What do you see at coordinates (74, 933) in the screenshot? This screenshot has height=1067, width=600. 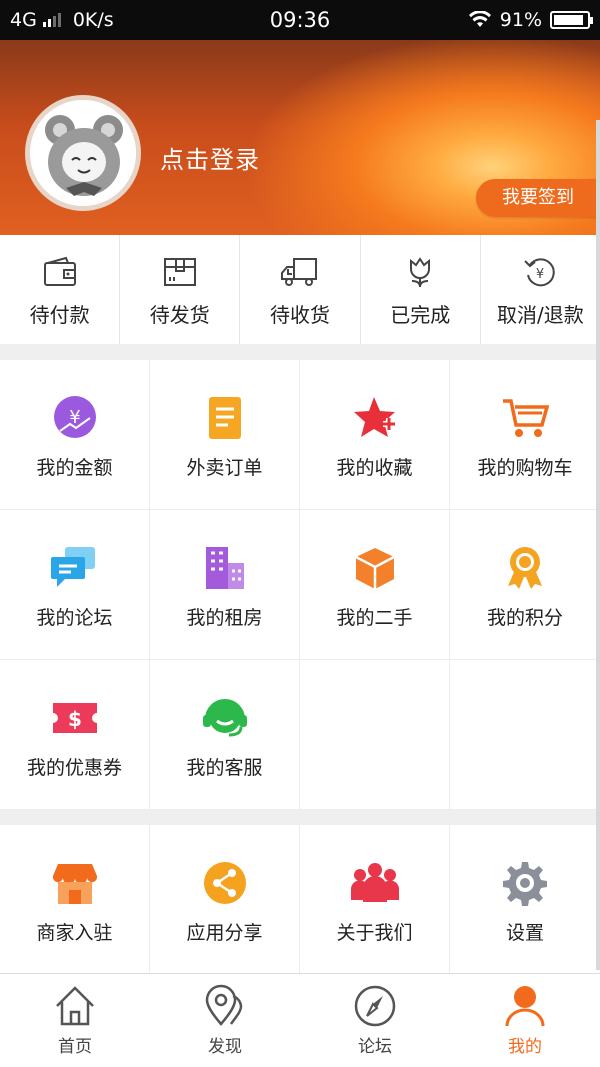 I see `grid-label: 商家入驻` at bounding box center [74, 933].